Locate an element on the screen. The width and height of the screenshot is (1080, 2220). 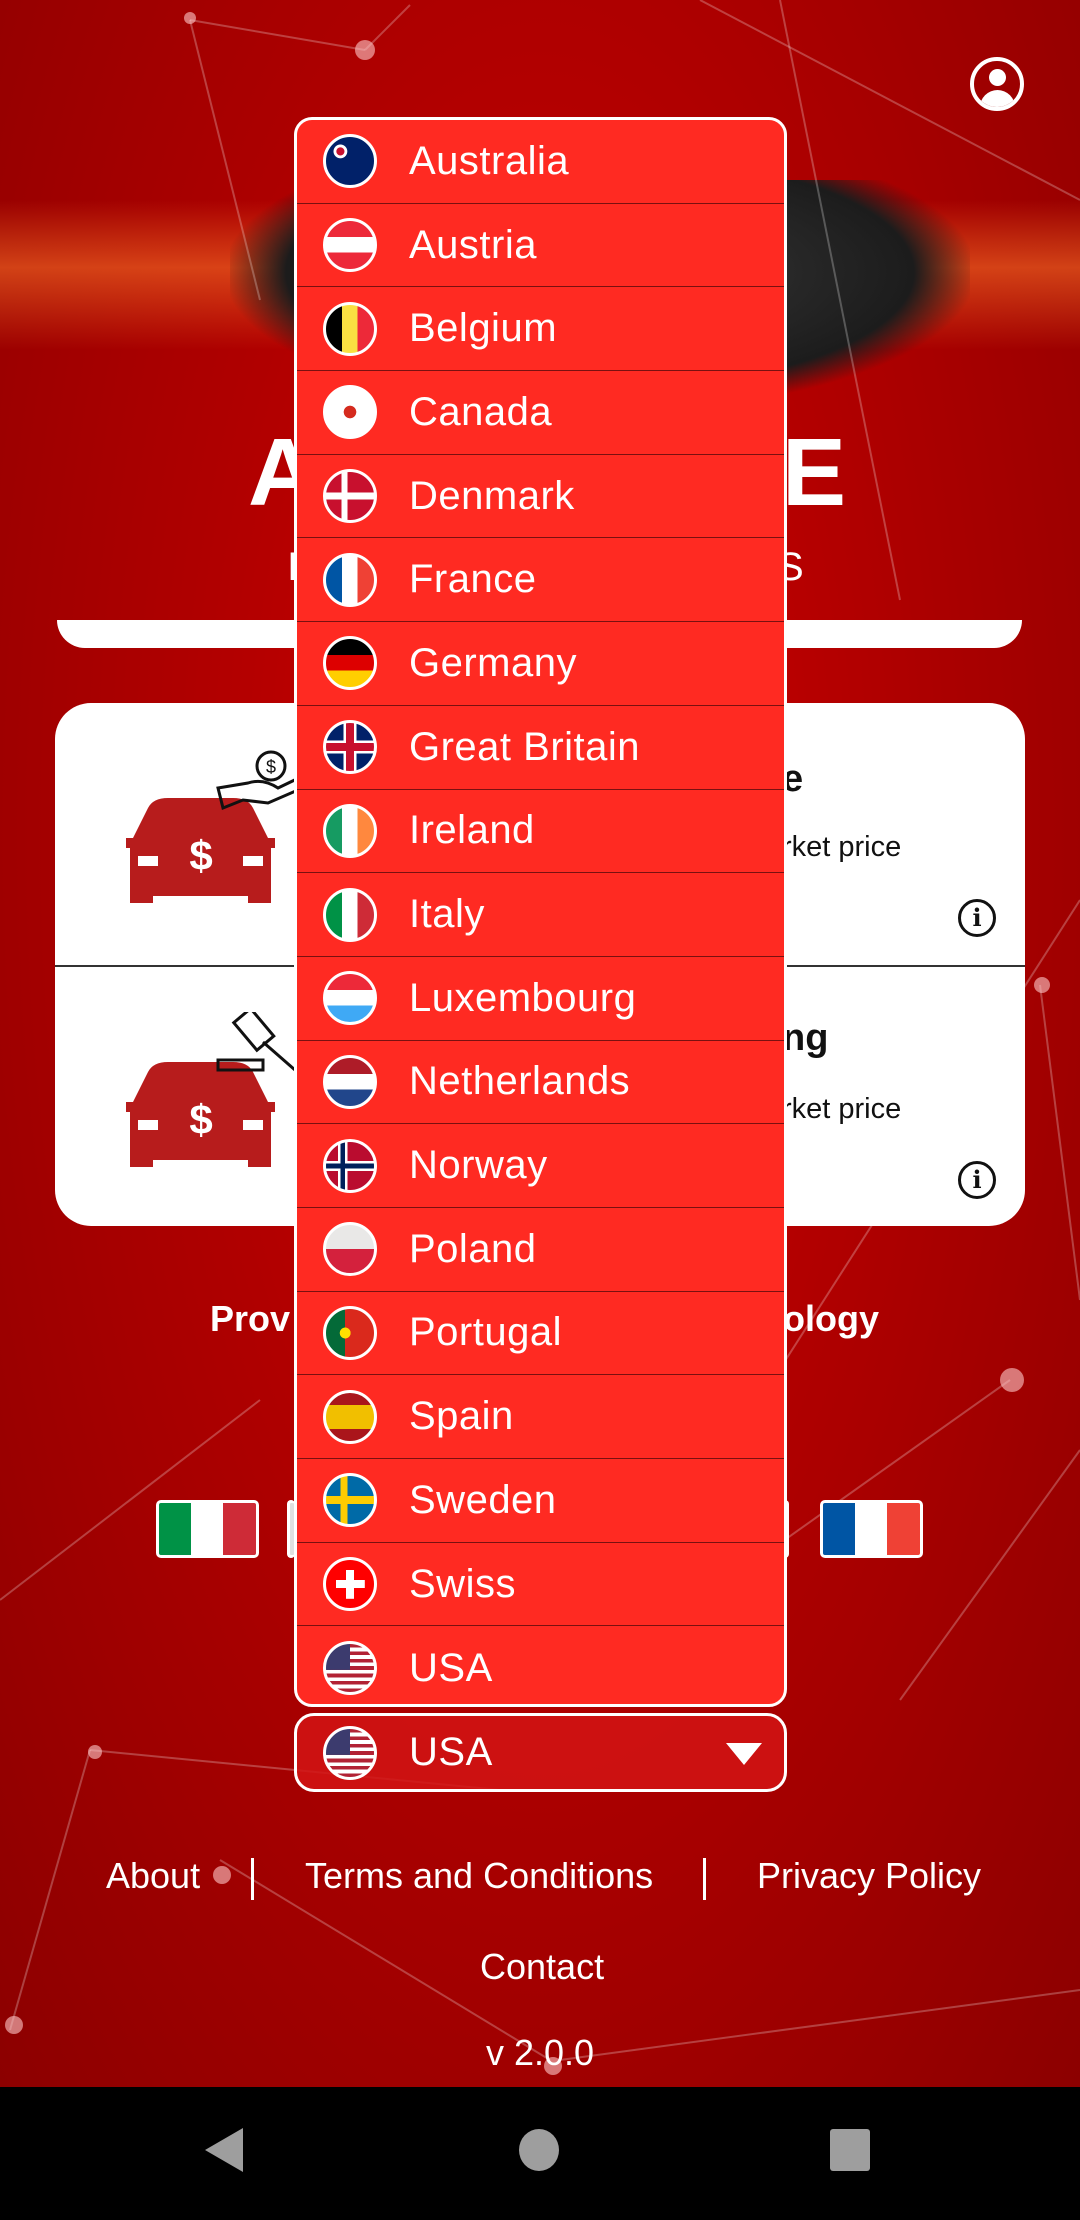
flag-us-icon is located at coordinates (350, 1668).